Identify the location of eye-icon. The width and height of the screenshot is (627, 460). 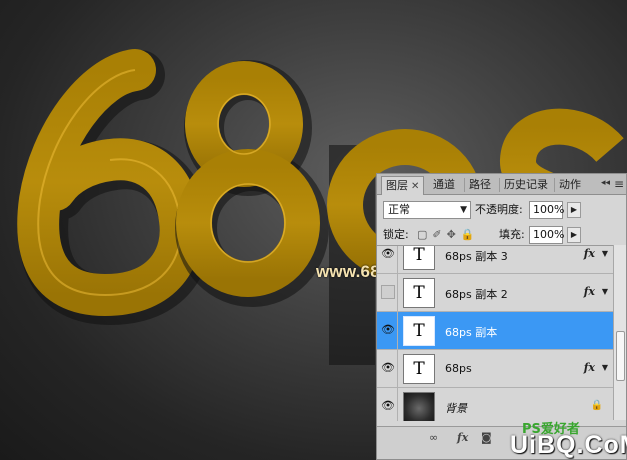
(388, 292).